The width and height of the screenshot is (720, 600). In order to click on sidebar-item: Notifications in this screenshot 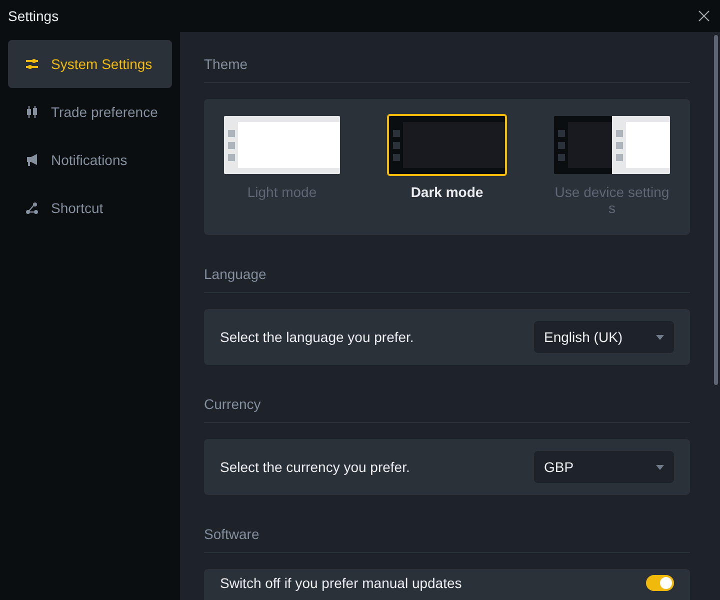, I will do `click(90, 160)`.